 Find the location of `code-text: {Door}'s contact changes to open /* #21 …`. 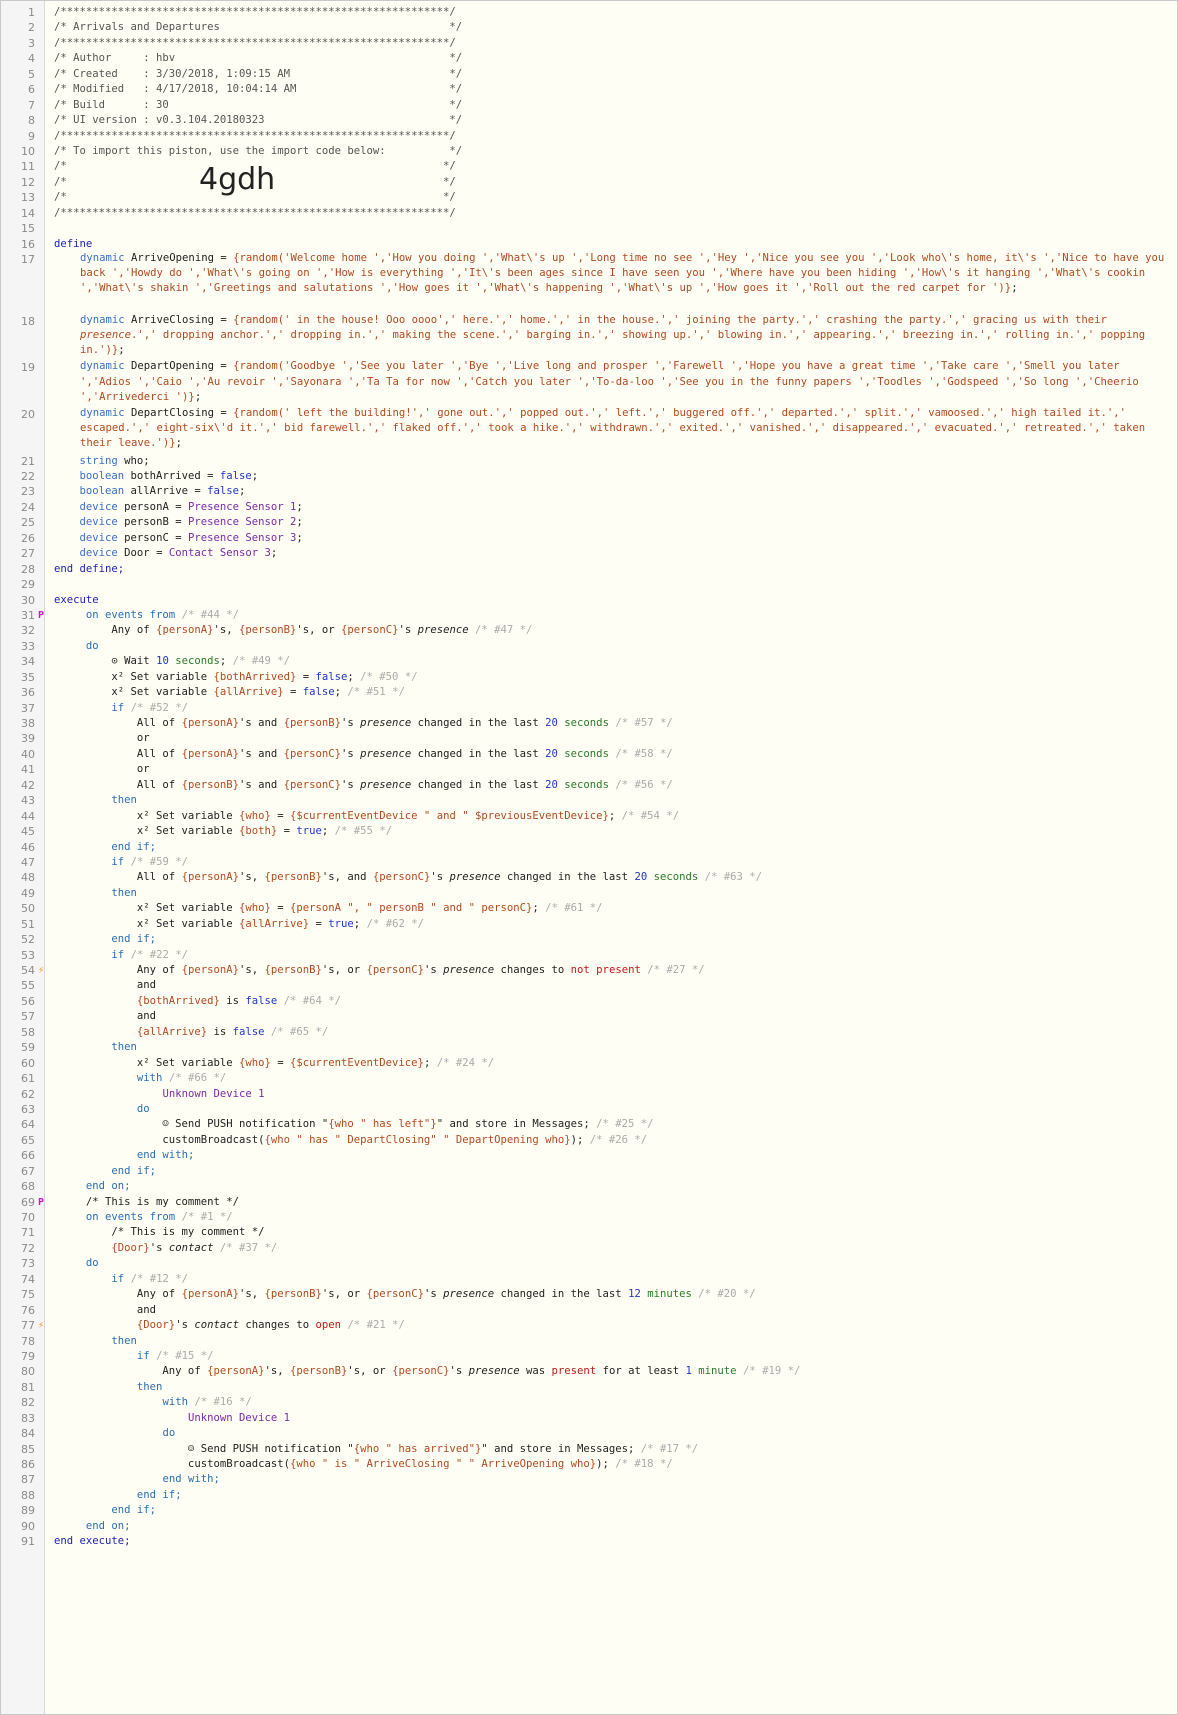

code-text: {Door}'s contact changes to open /* #21 … is located at coordinates (270, 1325).